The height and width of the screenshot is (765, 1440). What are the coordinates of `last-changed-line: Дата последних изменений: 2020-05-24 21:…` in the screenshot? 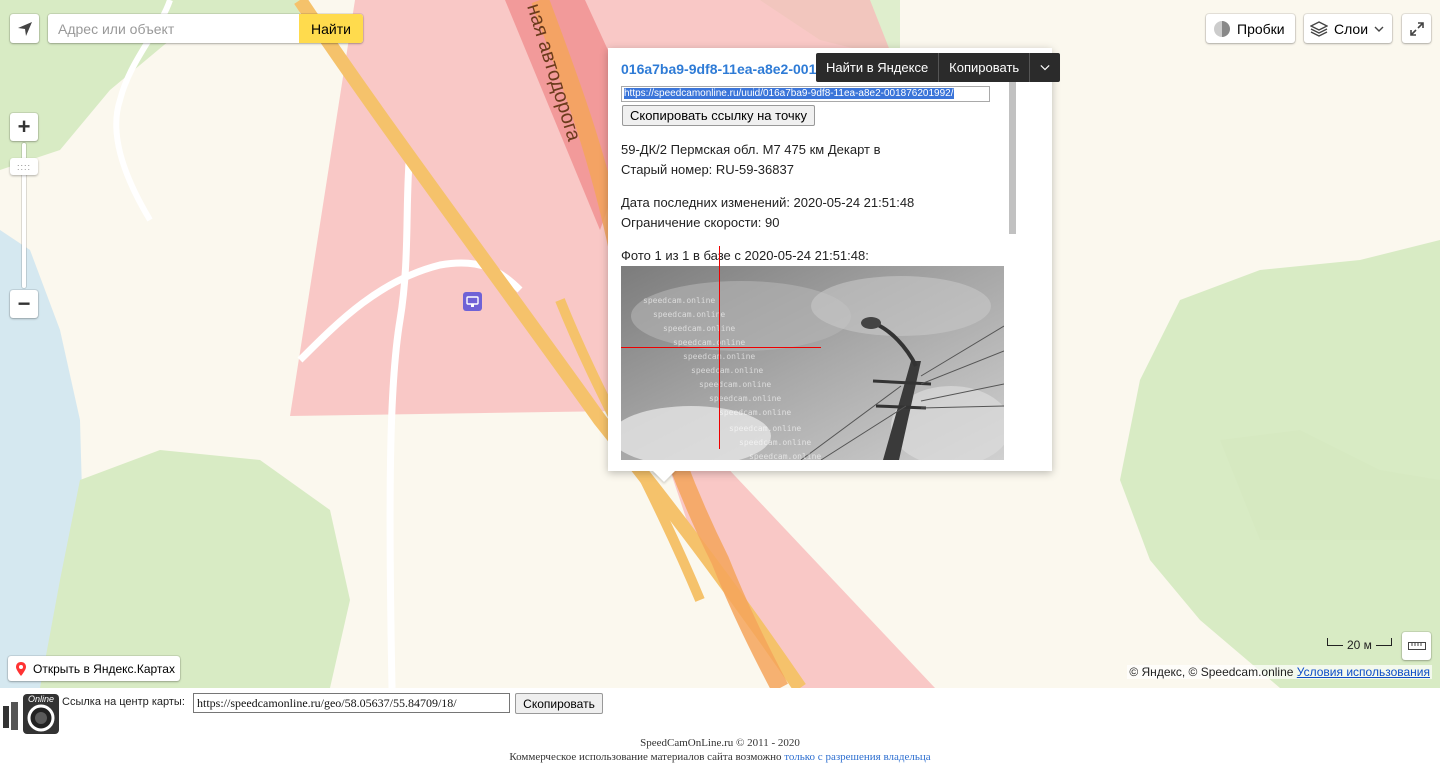 It's located at (768, 202).